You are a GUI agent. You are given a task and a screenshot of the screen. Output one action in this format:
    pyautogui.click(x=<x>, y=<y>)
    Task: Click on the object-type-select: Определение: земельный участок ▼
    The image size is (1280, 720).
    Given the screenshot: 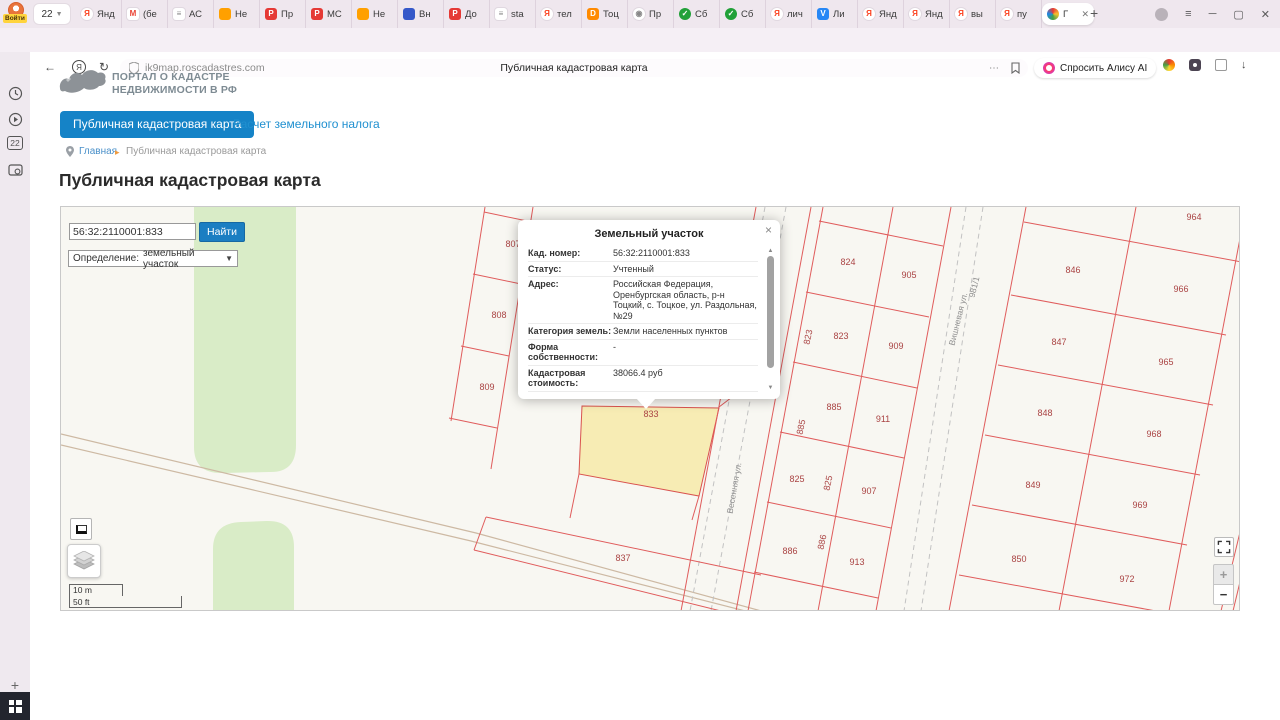 What is the action you would take?
    pyautogui.click(x=153, y=259)
    